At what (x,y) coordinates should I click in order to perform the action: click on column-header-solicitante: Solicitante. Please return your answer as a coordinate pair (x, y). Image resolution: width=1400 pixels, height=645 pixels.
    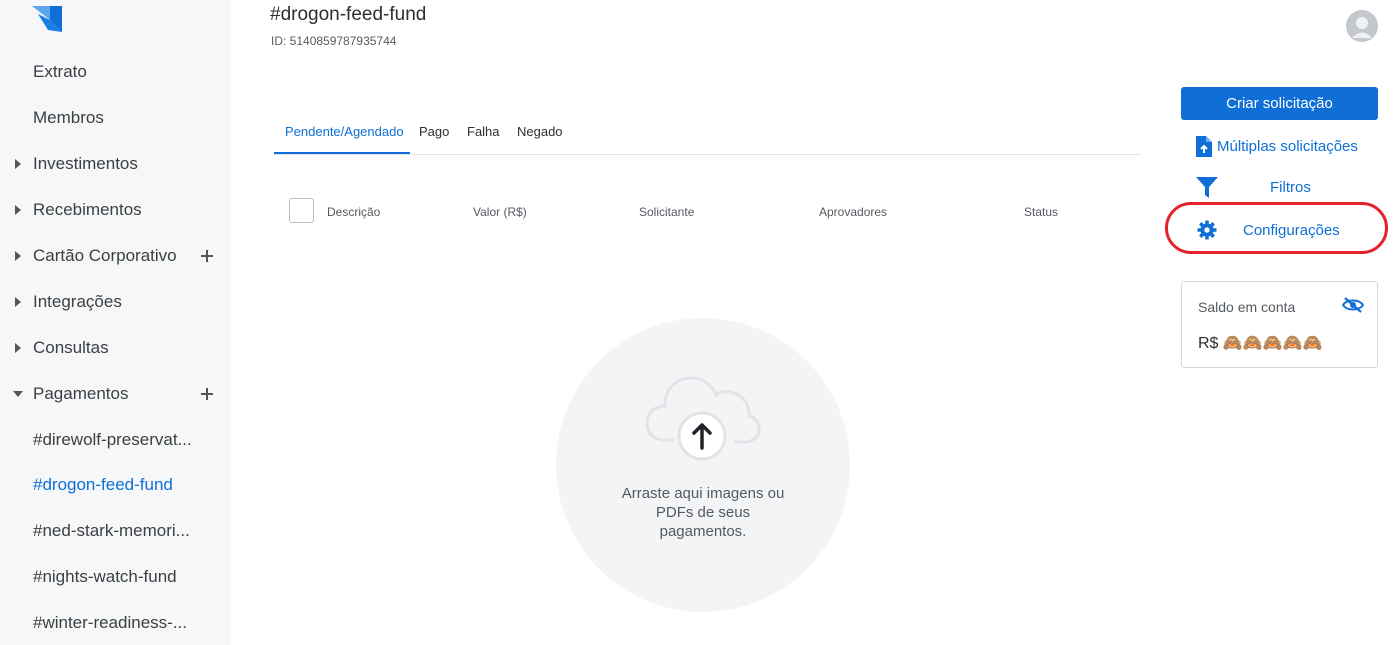
    Looking at the image, I should click on (666, 212).